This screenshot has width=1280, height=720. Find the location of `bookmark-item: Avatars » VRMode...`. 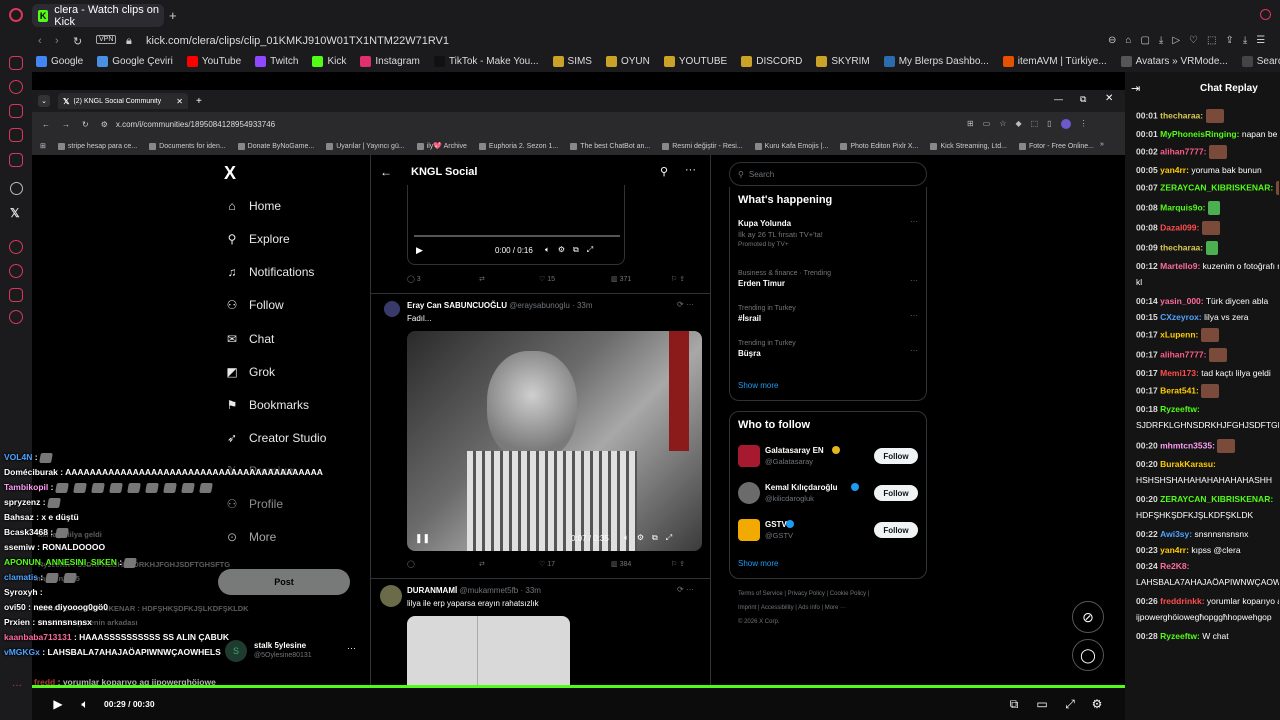

bookmark-item: Avatars » VRMode... is located at coordinates (1174, 61).